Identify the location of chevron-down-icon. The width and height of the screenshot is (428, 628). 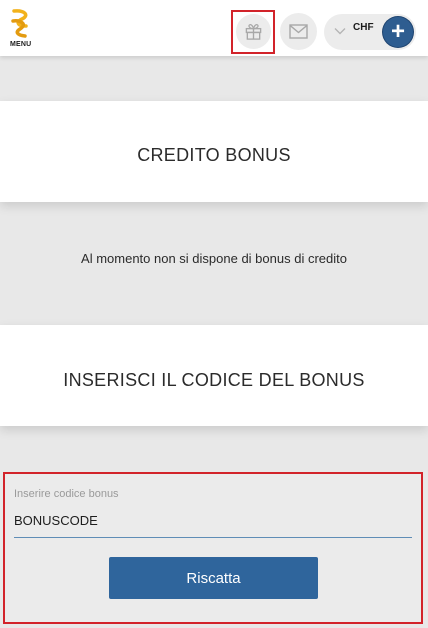
(340, 31).